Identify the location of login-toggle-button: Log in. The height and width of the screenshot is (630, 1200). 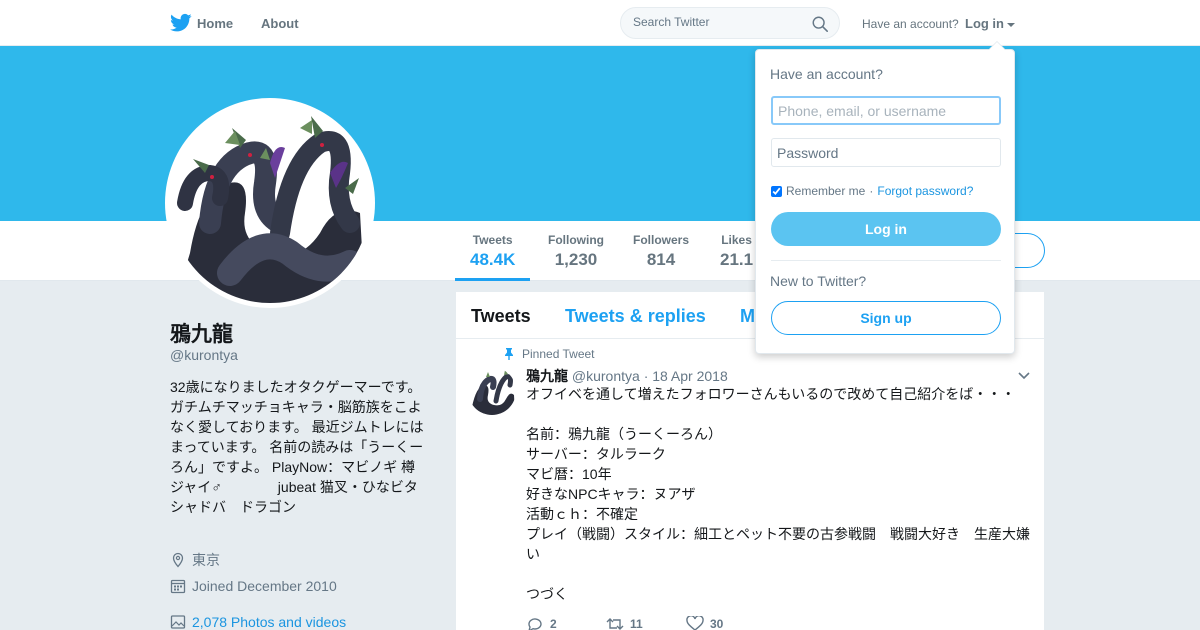
(990, 23).